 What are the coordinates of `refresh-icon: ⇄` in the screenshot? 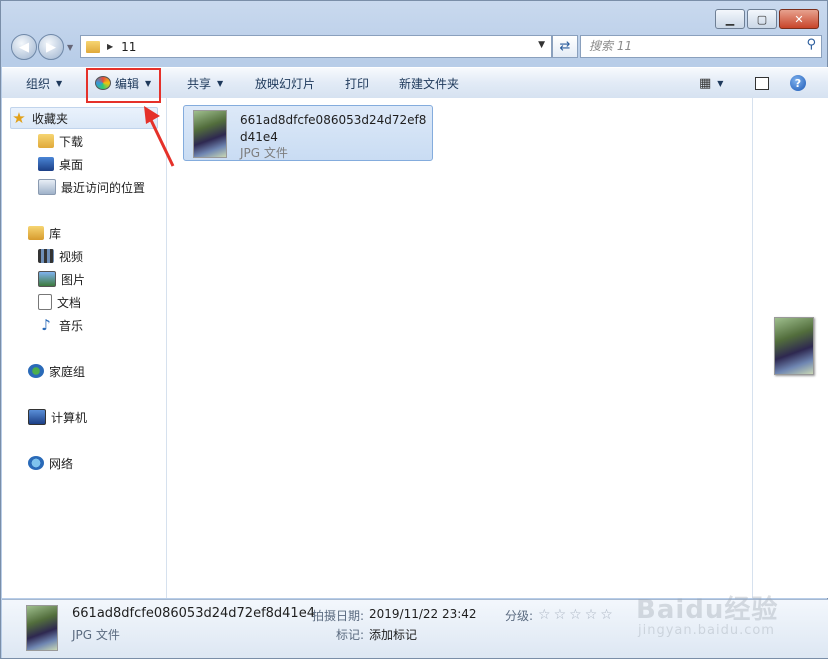 It's located at (565, 46).